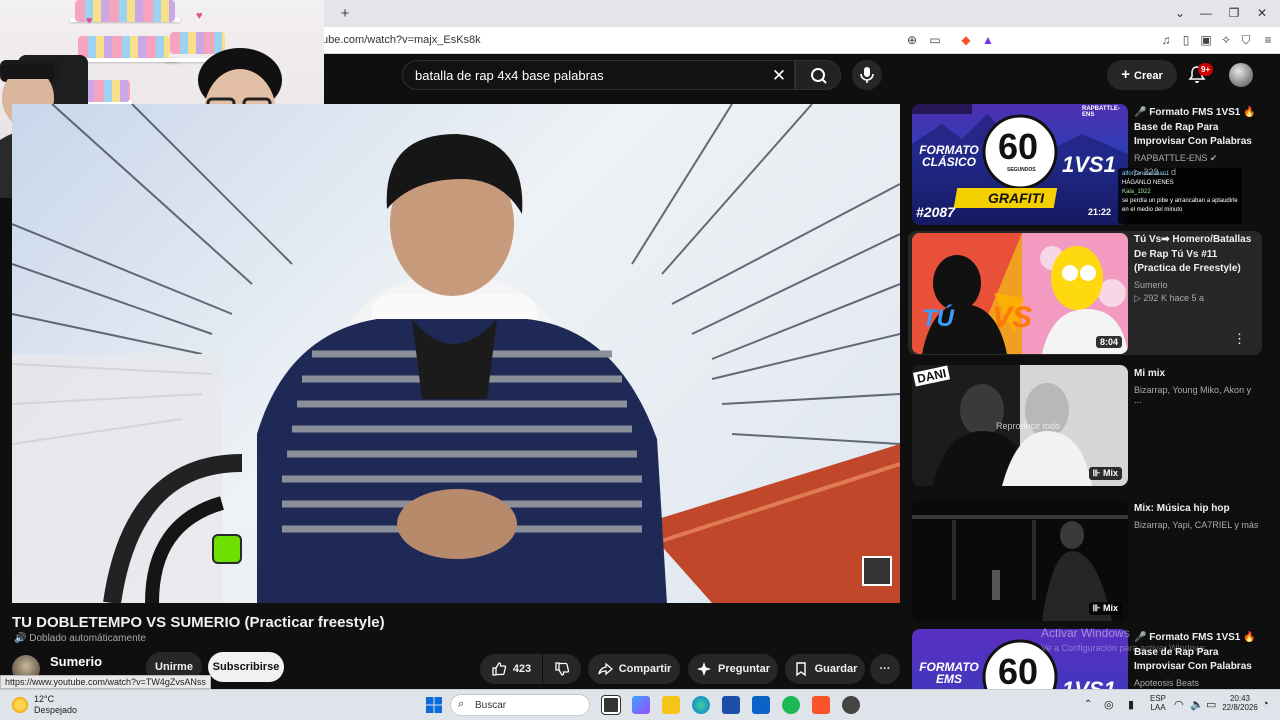 The height and width of the screenshot is (720, 1280). What do you see at coordinates (885, 669) in the screenshot?
I see `more-actions-button: ···` at bounding box center [885, 669].